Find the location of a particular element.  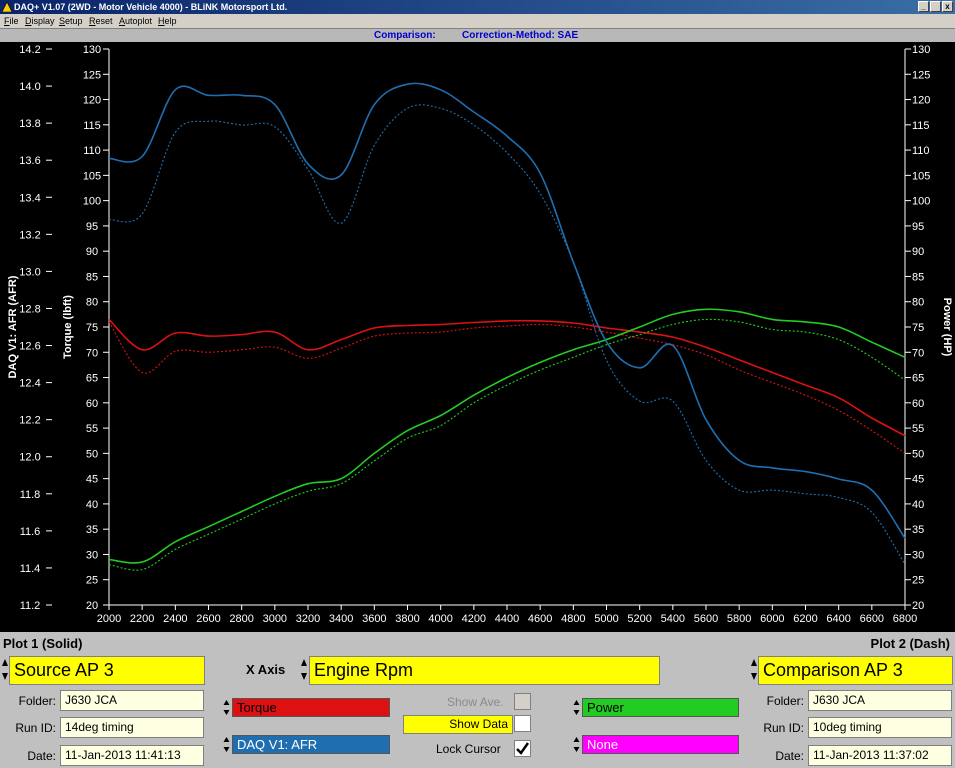

x-tick-label: 5200 is located at coordinates (639, 619).